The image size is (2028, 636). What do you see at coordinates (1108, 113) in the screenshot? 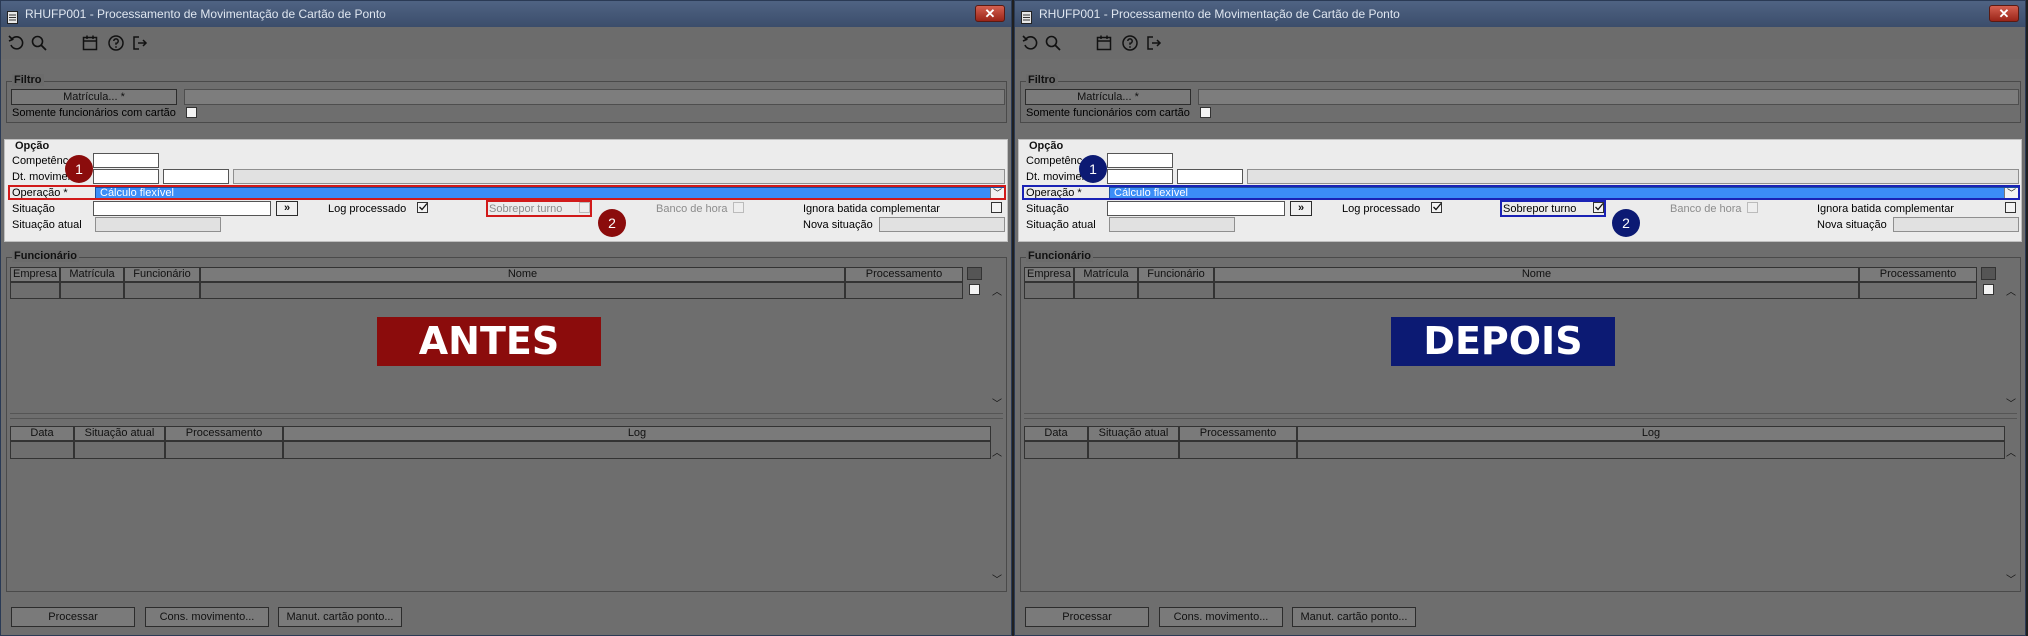
I see `somente-label: Somente funcionários com cartão` at bounding box center [1108, 113].